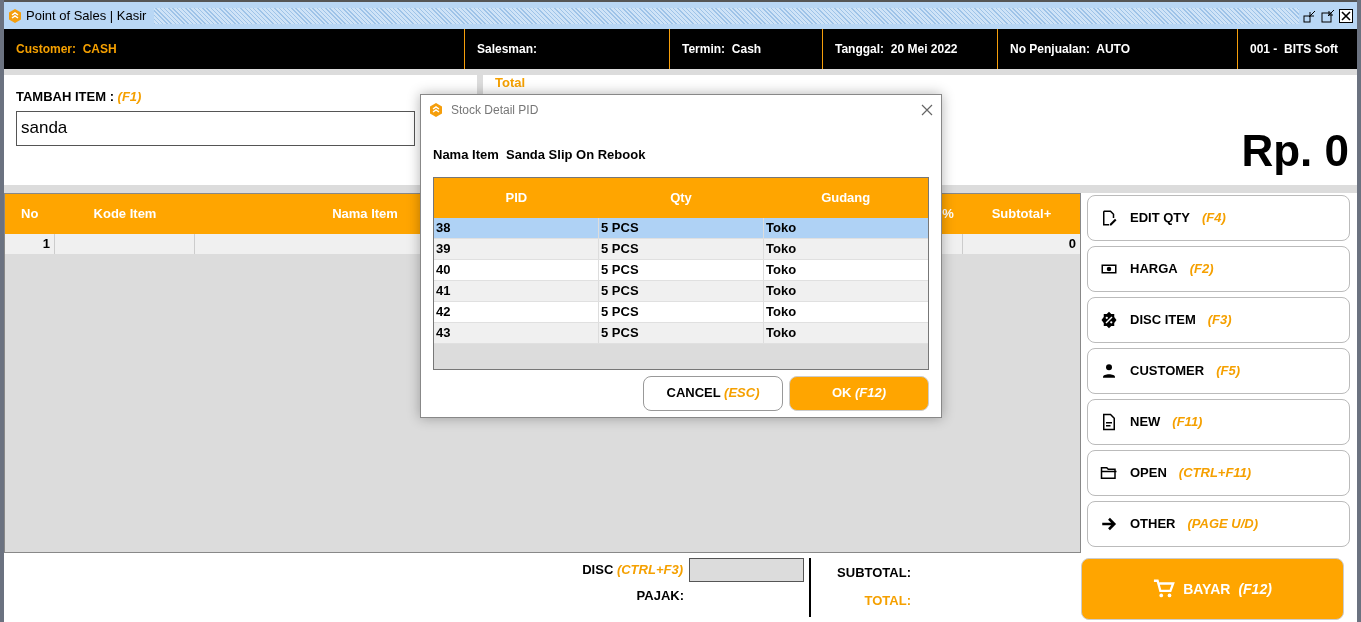  Describe the element at coordinates (443, 269) in the screenshot. I see `table-cell: 40` at that location.